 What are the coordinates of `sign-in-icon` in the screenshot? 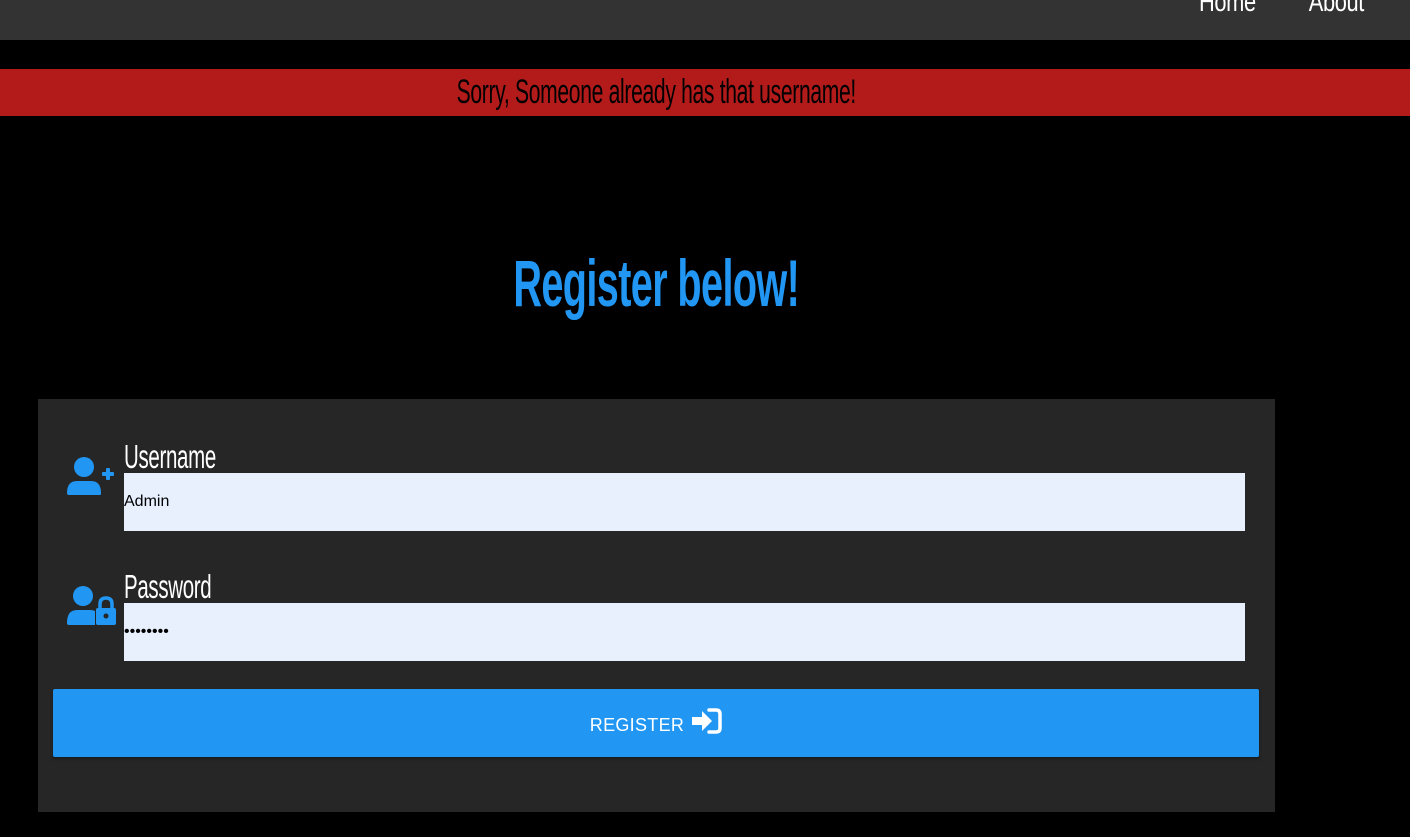 It's located at (706, 723).